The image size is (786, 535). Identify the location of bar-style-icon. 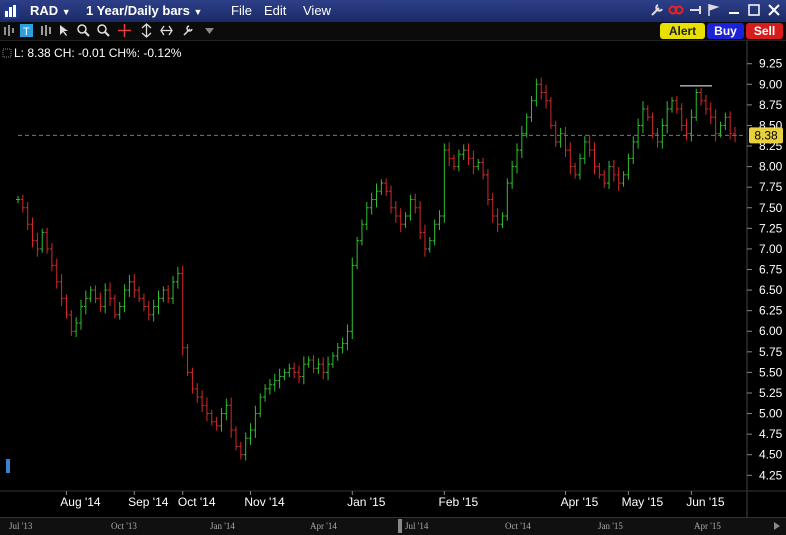
(45, 30).